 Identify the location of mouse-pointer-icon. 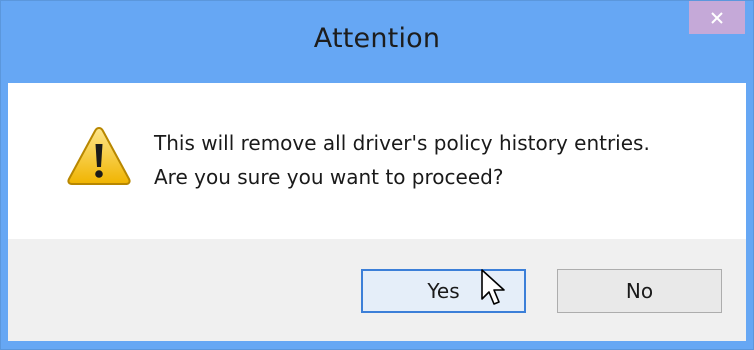
(493, 287).